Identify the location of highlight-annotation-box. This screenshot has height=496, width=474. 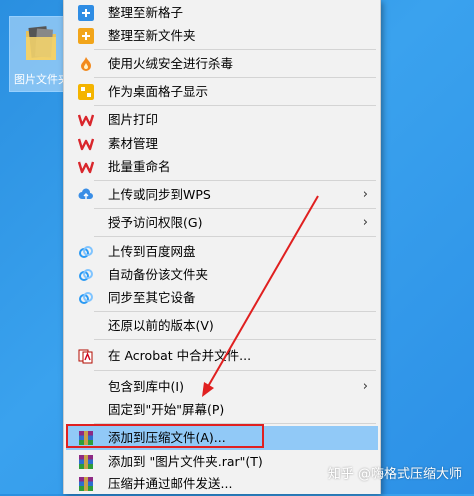
(165, 436).